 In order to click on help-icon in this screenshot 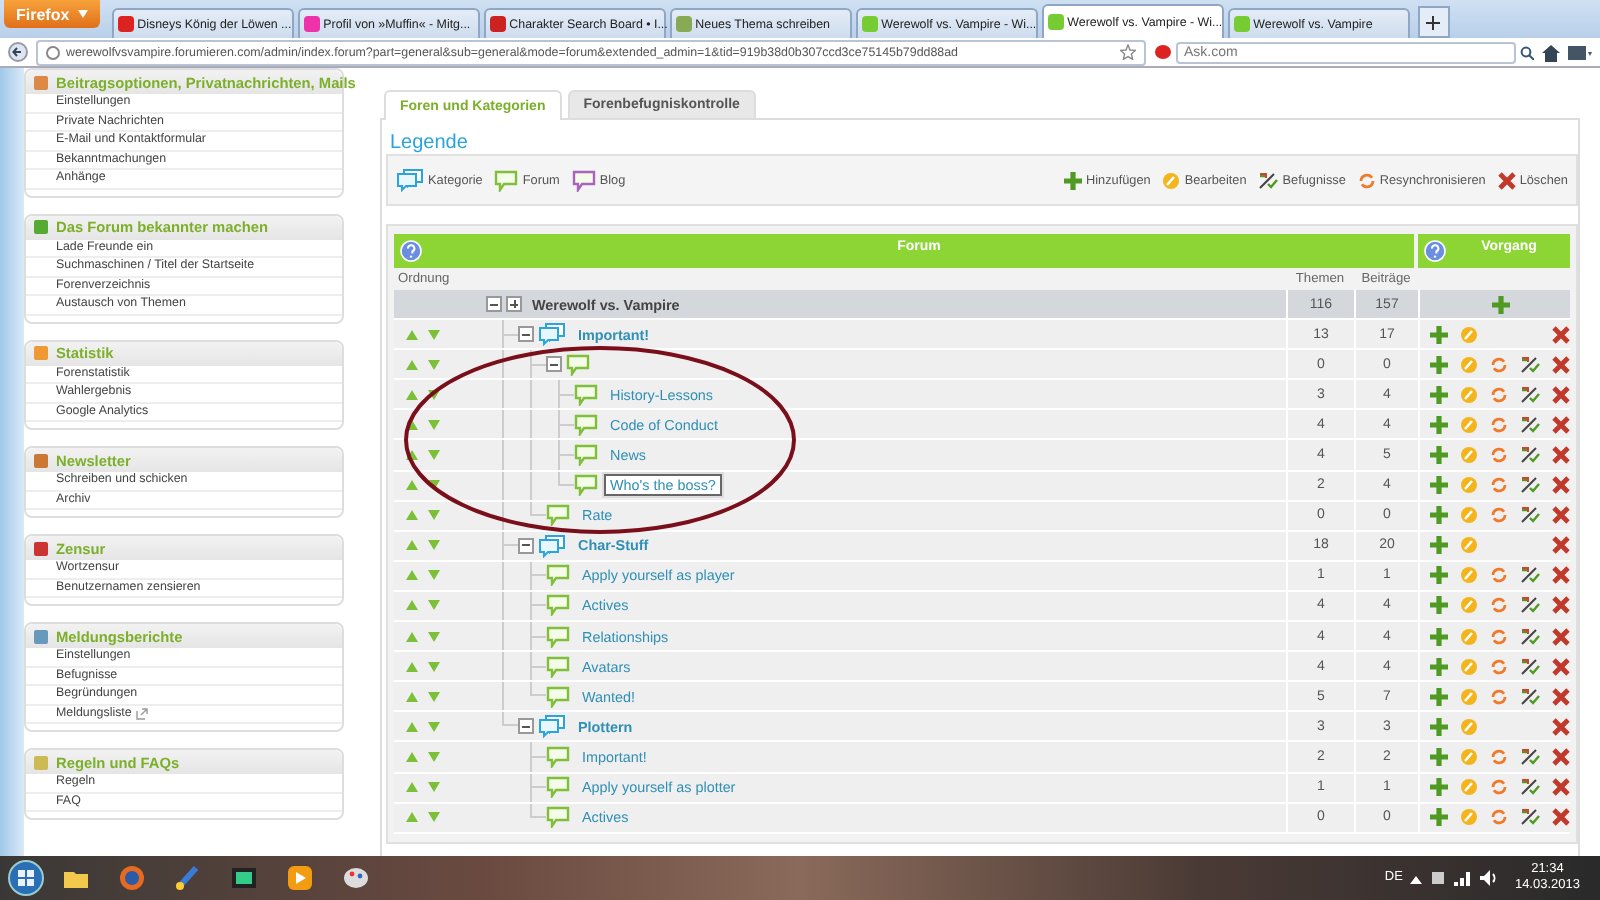, I will do `click(411, 251)`.